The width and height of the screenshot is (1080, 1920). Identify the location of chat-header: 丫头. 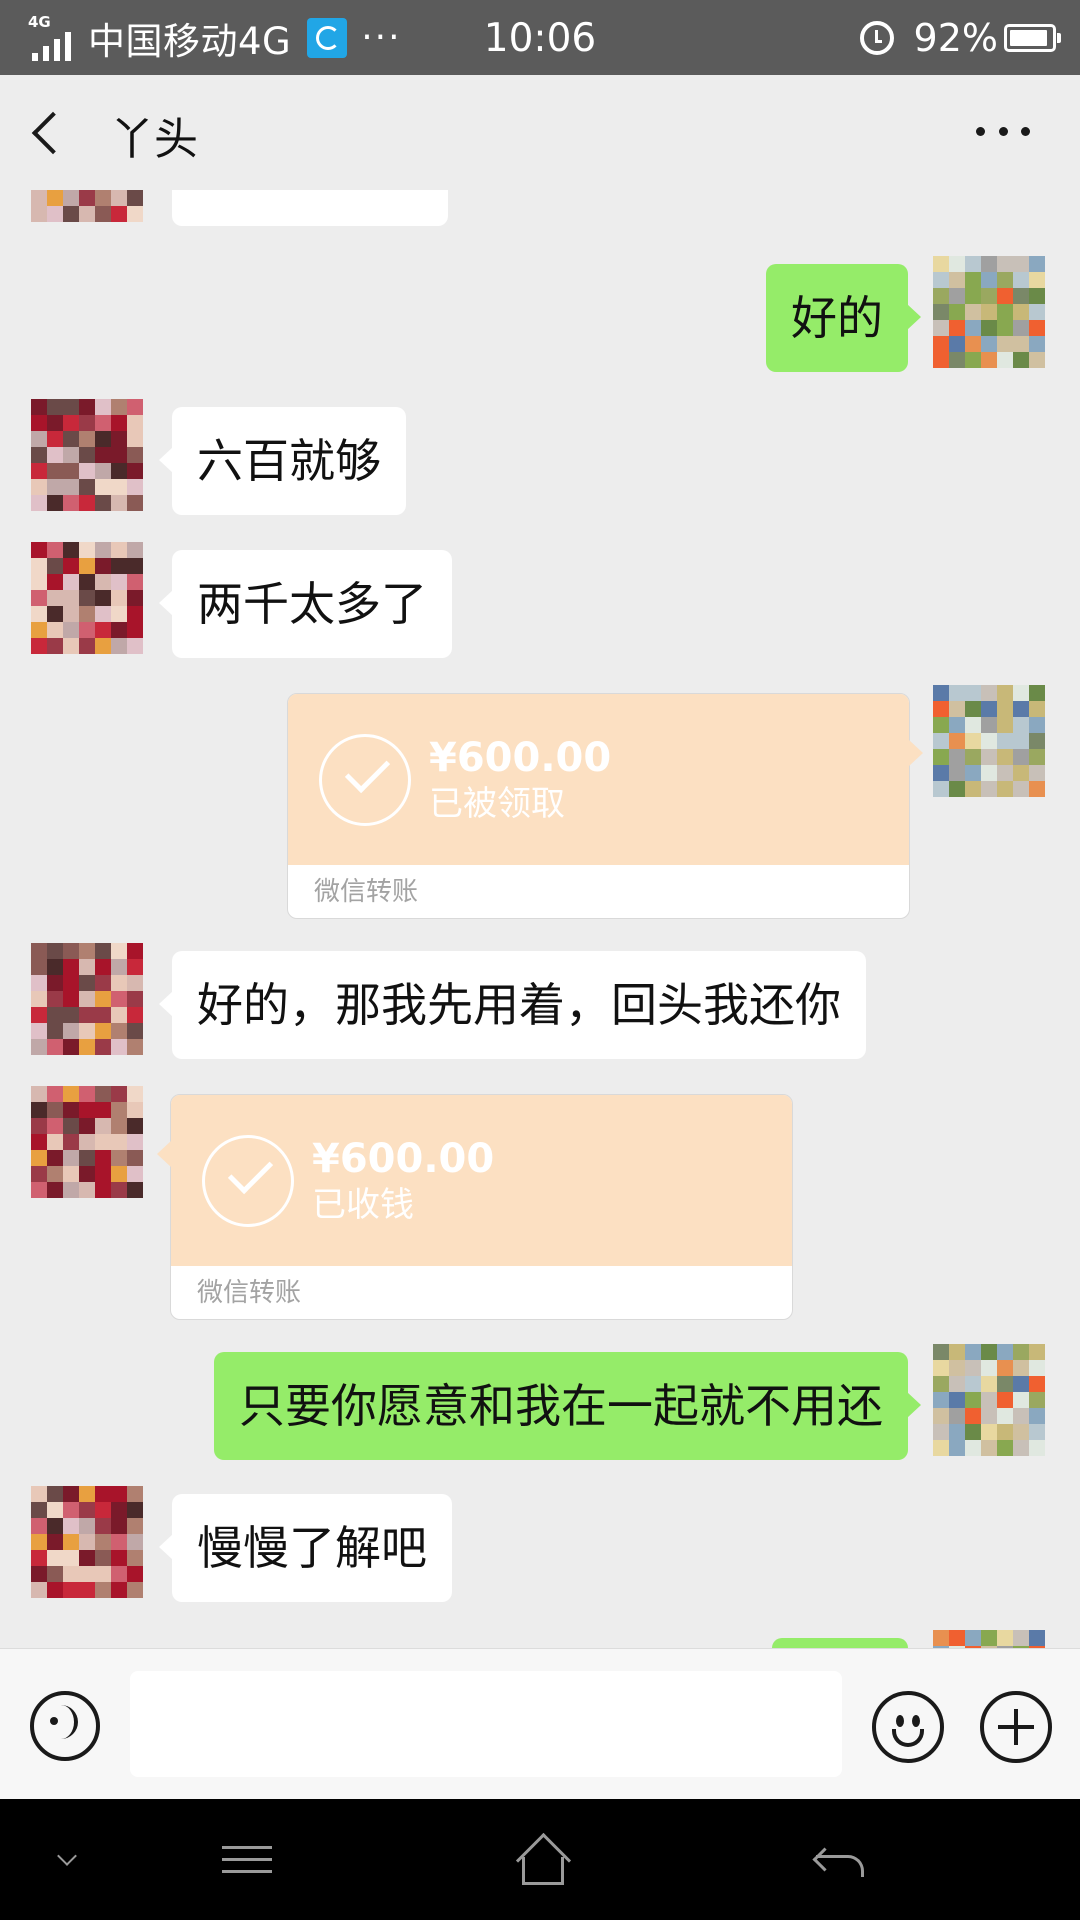
(540, 132).